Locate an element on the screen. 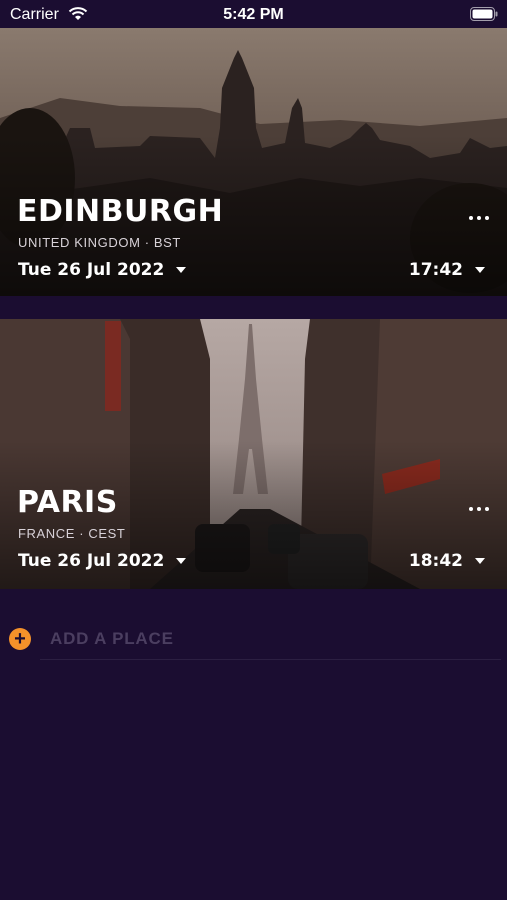  add-place-button: + ADD A PLACE is located at coordinates (253, 640).